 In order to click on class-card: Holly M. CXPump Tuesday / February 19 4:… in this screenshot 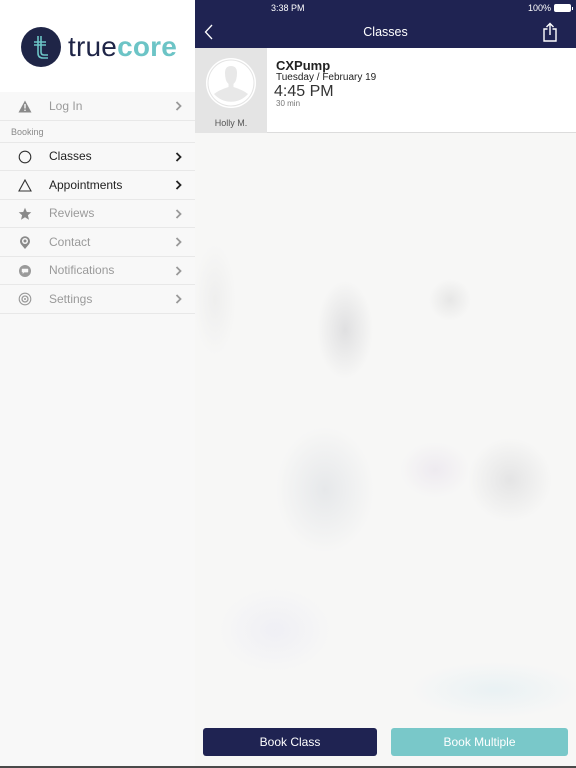, I will do `click(385, 90)`.